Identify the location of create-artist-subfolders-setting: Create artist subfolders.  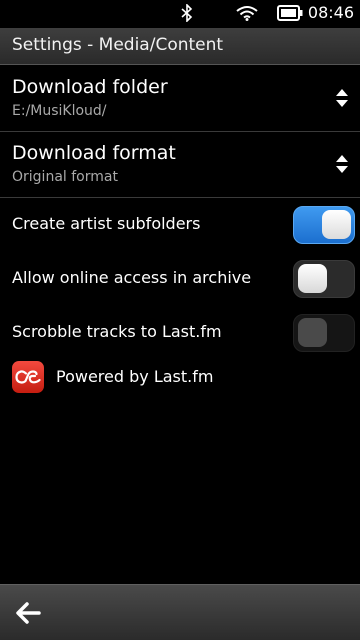
(180, 226).